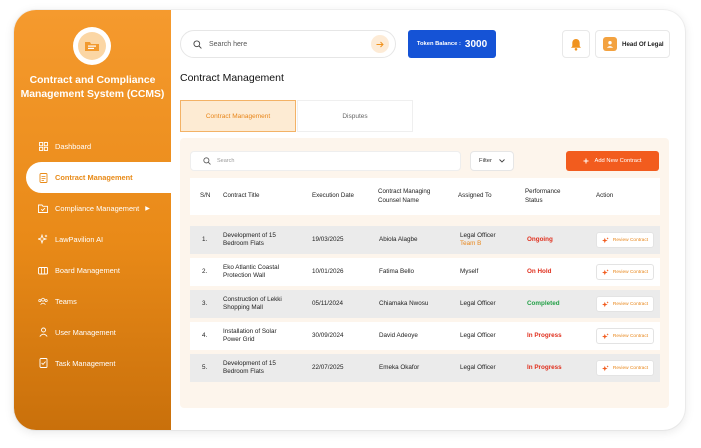 This screenshot has width=701, height=448. I want to click on sidebar-item-label: Compliance Management, so click(97, 208).